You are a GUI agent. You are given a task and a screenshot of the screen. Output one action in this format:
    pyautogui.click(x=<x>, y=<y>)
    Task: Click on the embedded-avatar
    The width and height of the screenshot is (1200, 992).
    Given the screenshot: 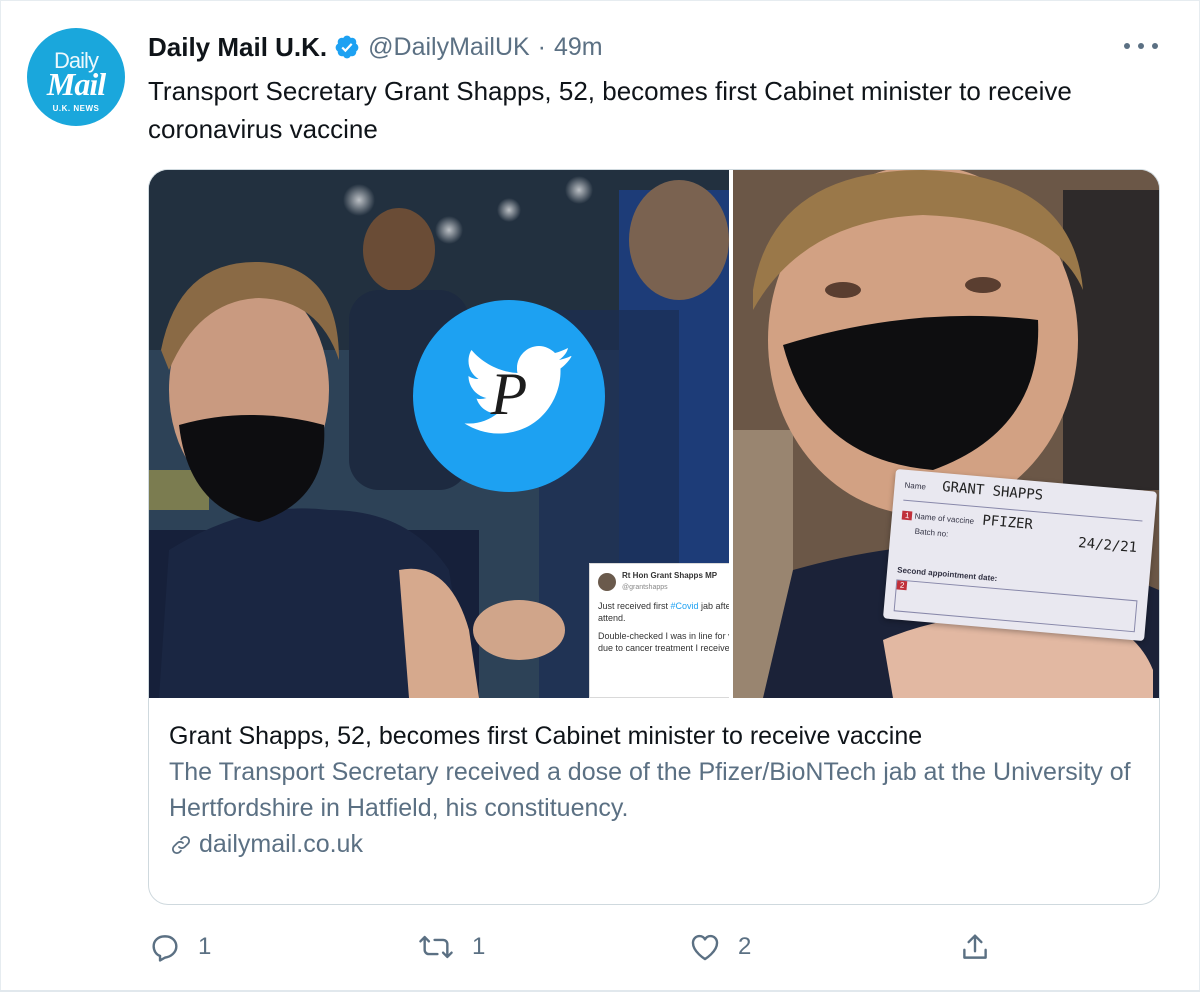 What is the action you would take?
    pyautogui.click(x=607, y=582)
    